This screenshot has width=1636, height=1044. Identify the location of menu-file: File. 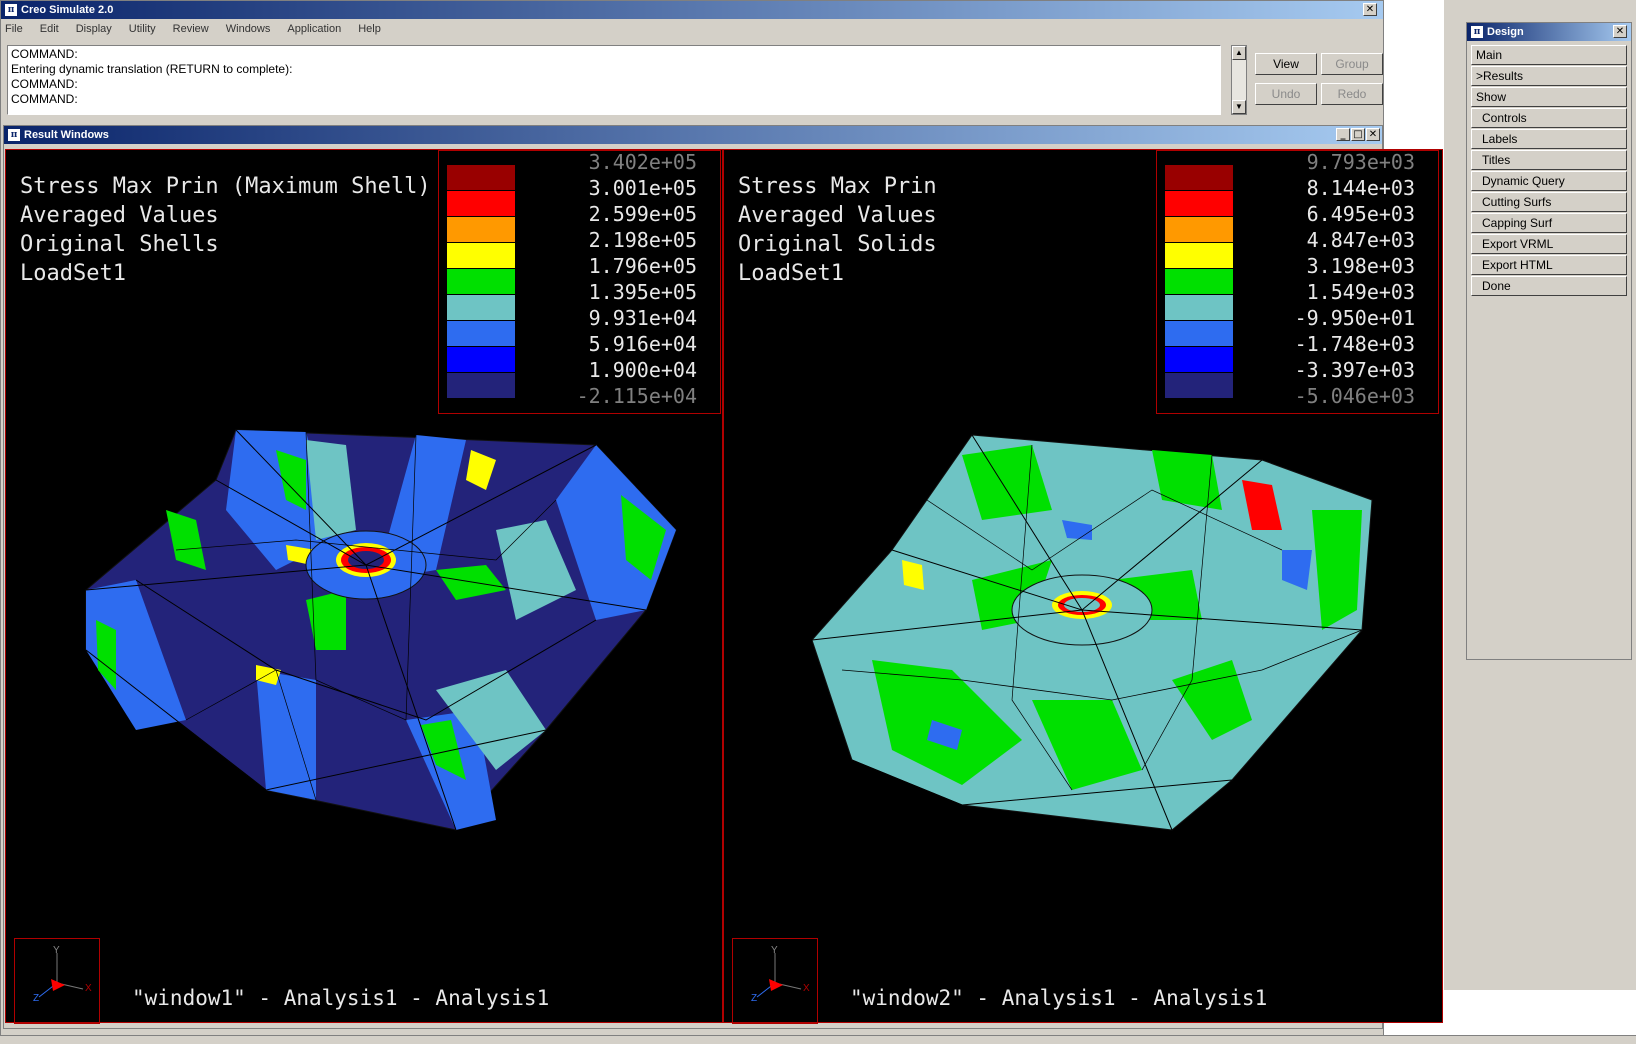
(14, 29).